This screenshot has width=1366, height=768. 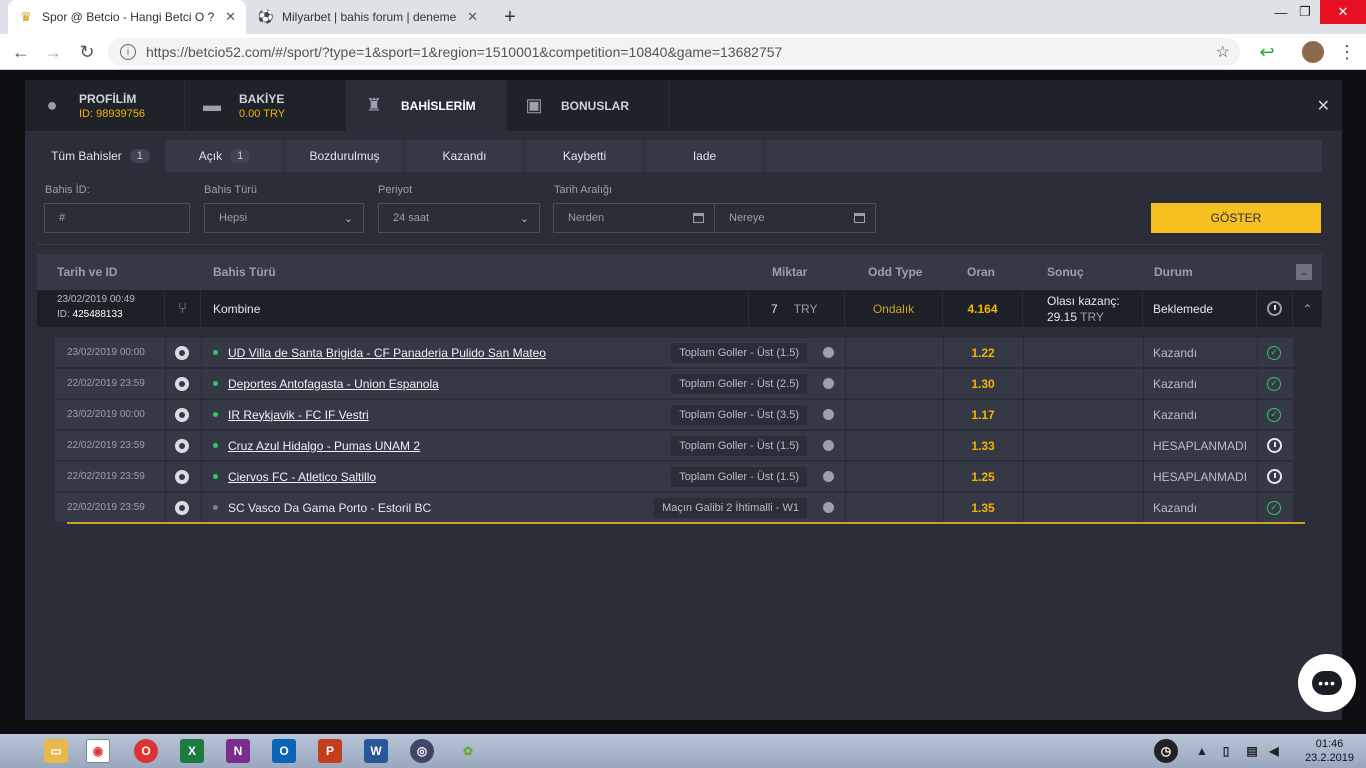 What do you see at coordinates (368, 17) in the screenshot?
I see `browser-tab-milyarbet: ⚽ Milyarbet | bahis forum | deneme ✕` at bounding box center [368, 17].